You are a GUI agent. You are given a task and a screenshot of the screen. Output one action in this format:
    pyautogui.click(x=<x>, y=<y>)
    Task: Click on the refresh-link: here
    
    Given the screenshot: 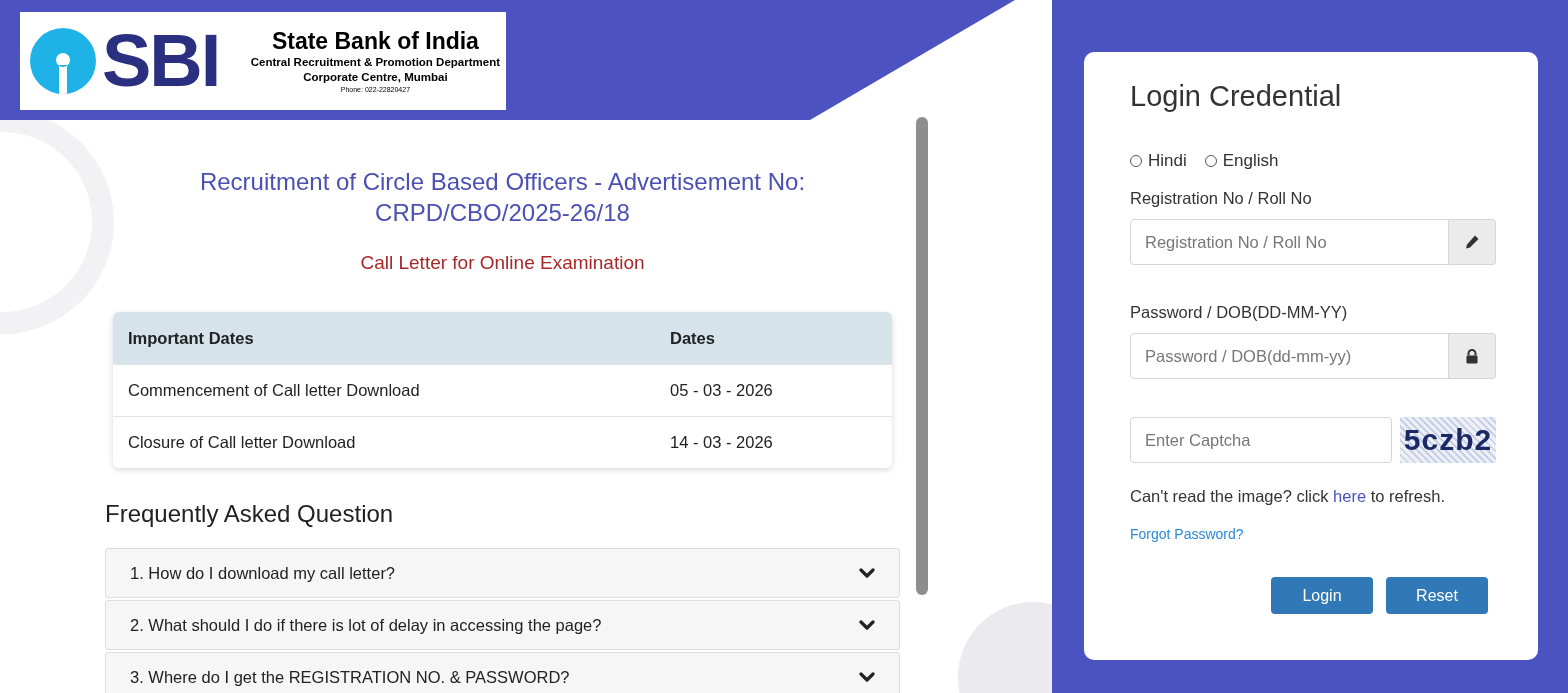 What is the action you would take?
    pyautogui.click(x=1350, y=496)
    